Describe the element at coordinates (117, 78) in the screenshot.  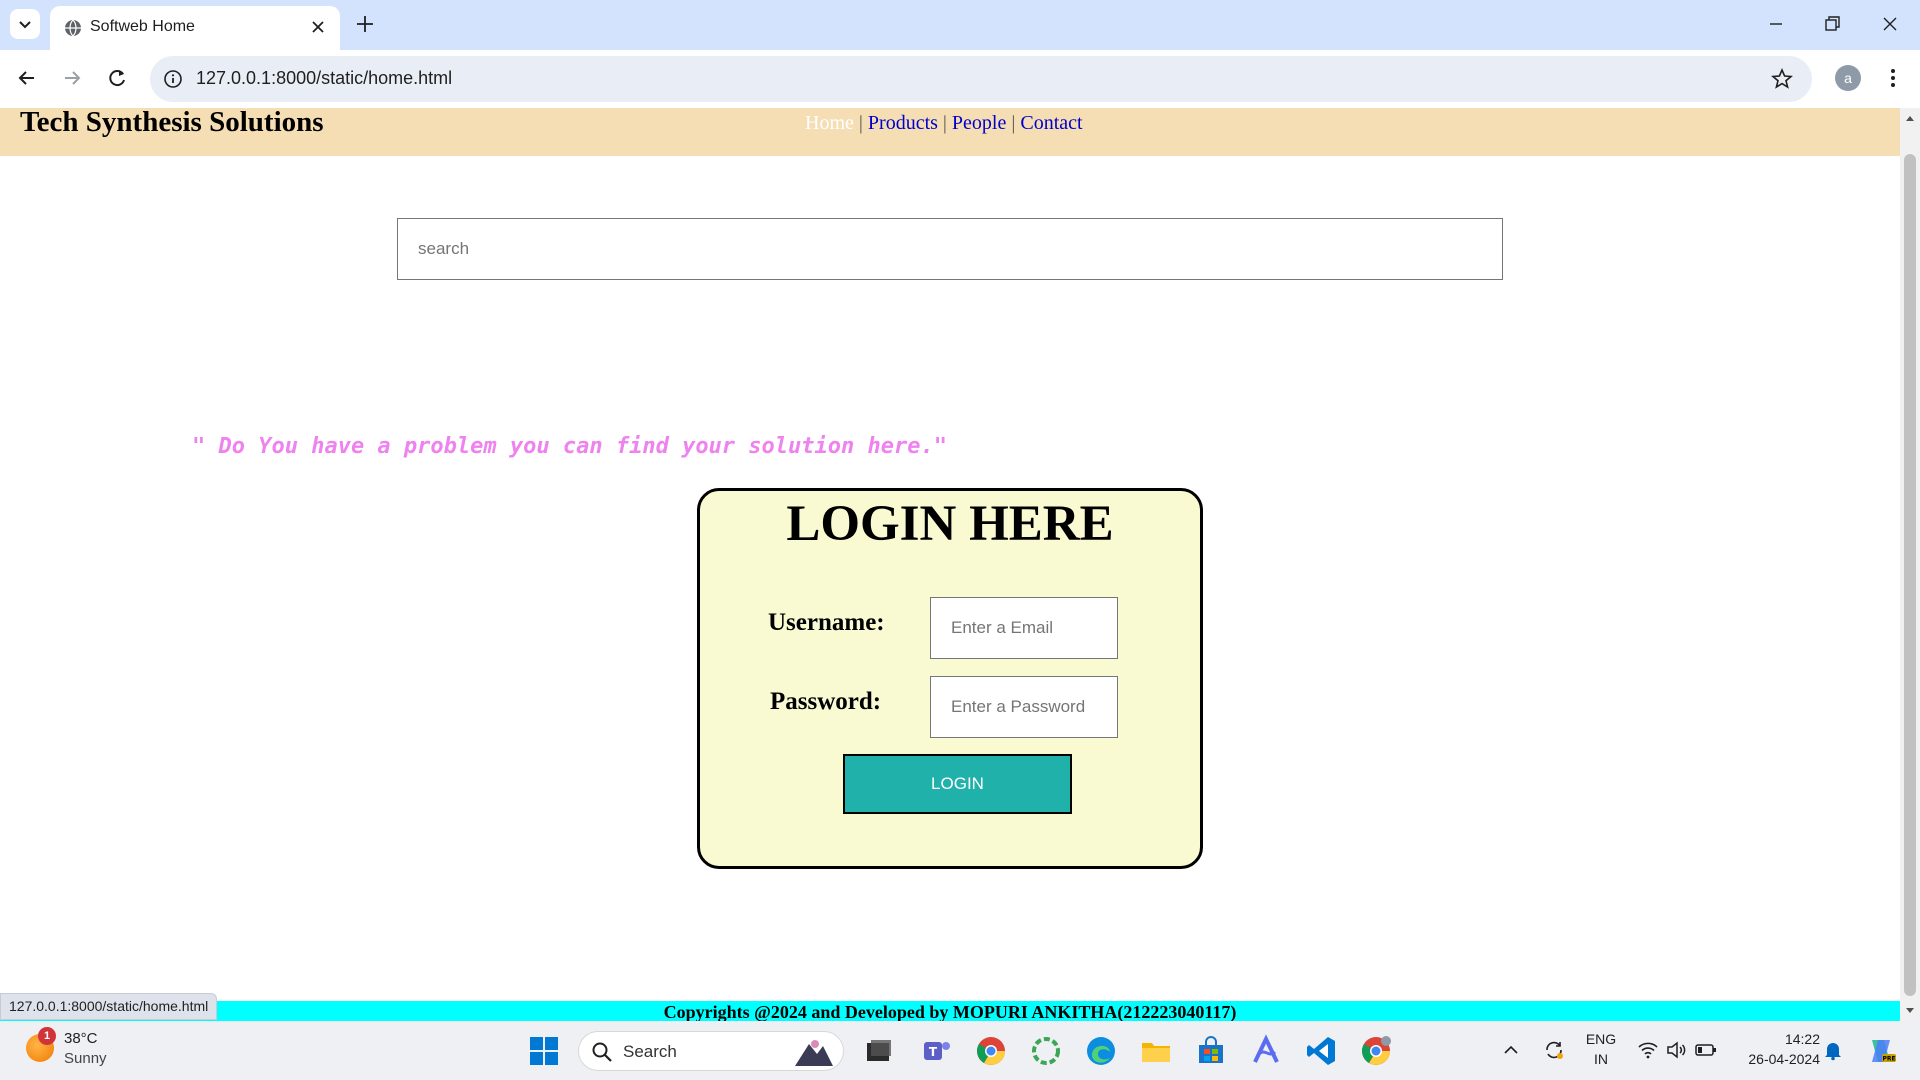
I see `reload-icon` at that location.